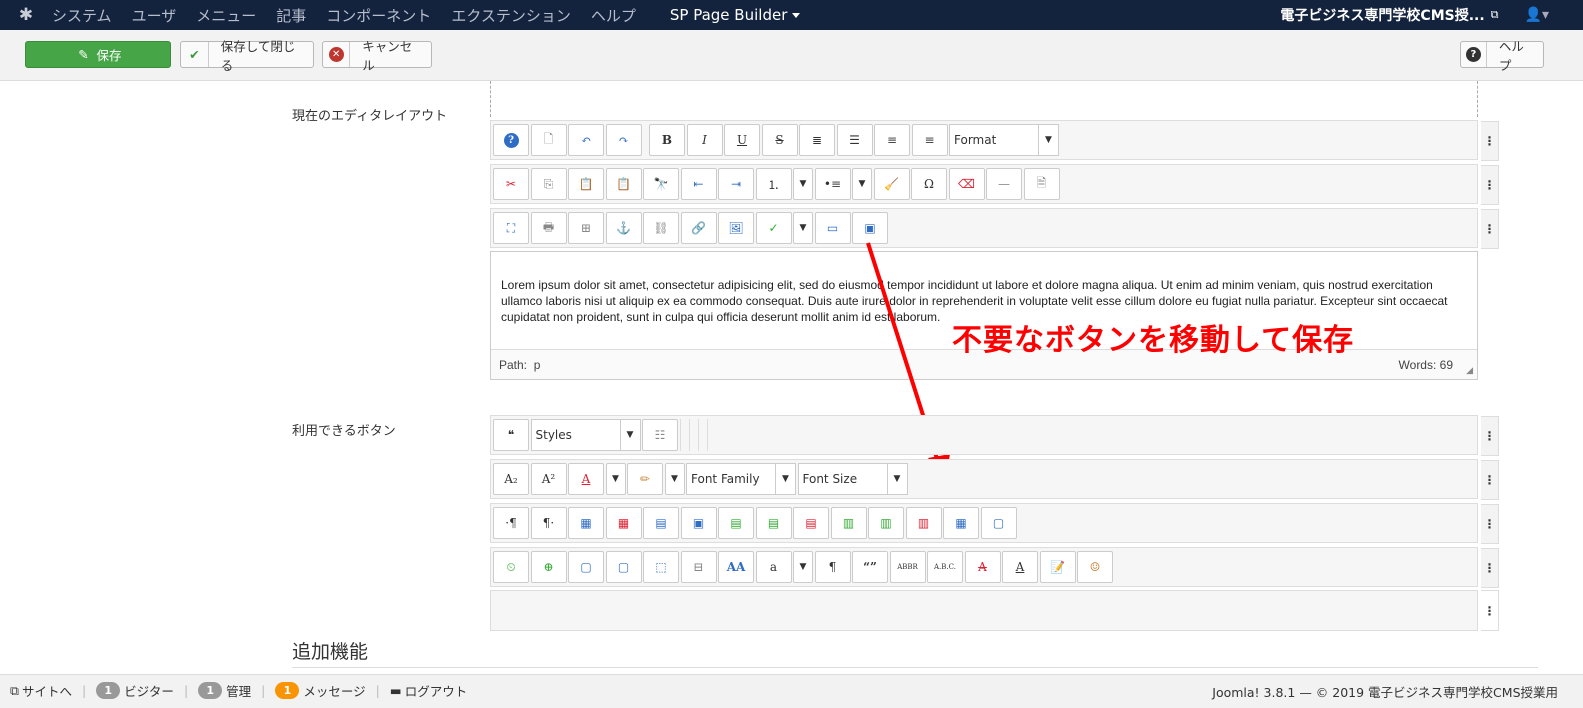 This screenshot has height=708, width=1583. I want to click on insert-col-after-icon: ▥, so click(886, 523).